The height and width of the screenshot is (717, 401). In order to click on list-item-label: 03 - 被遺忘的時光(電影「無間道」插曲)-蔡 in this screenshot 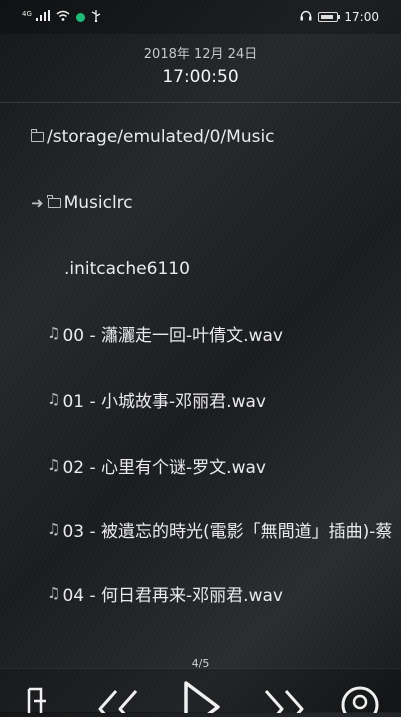, I will do `click(227, 531)`.